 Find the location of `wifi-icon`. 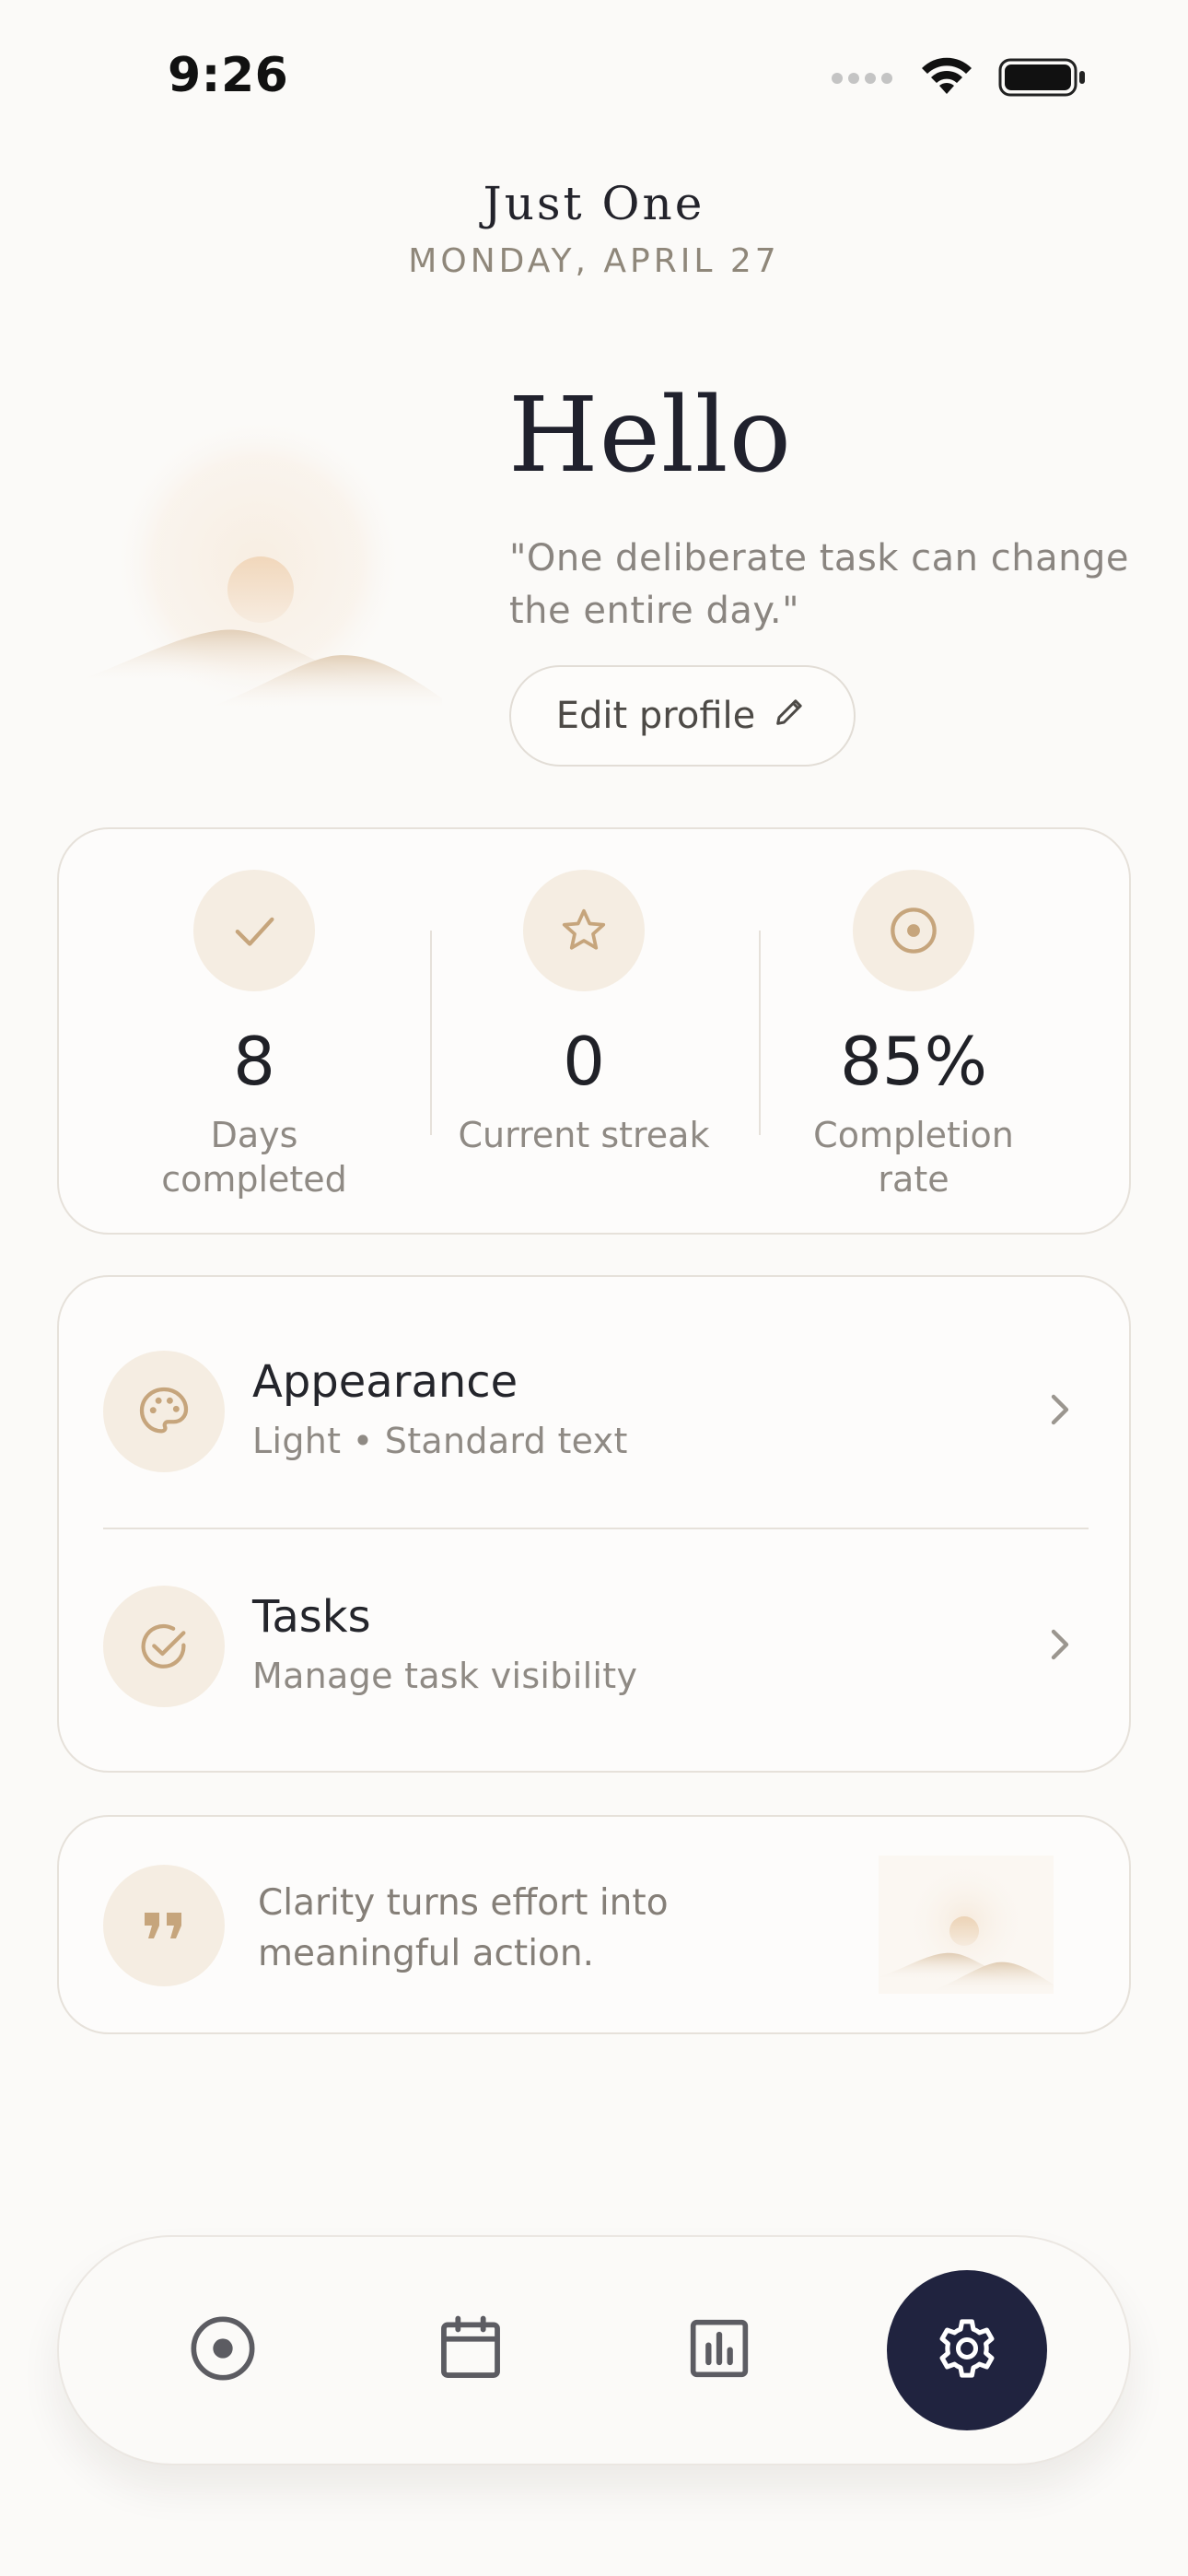

wifi-icon is located at coordinates (946, 79).